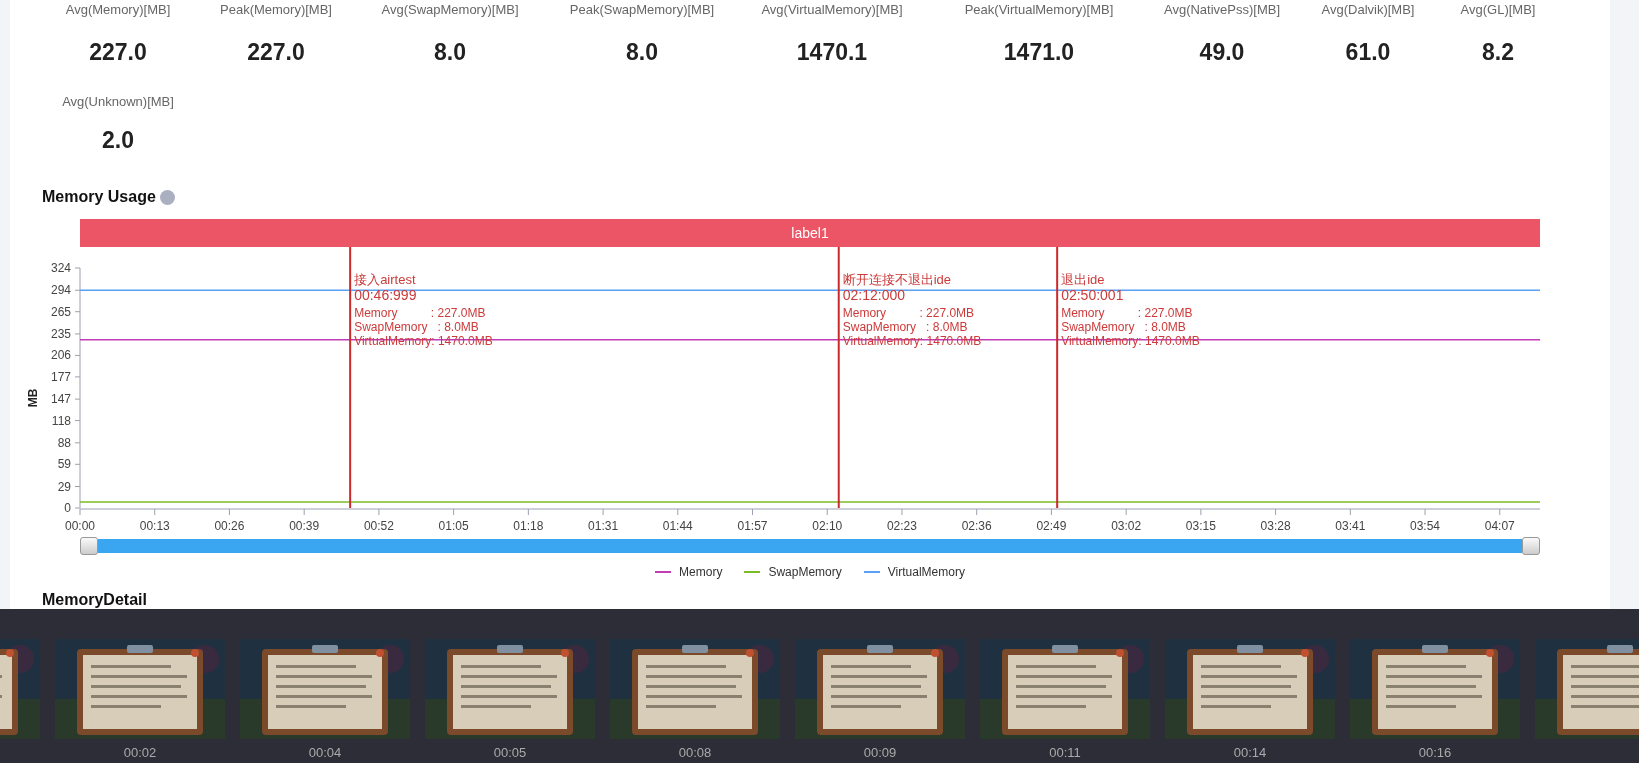  What do you see at coordinates (1250, 752) in the screenshot?
I see `frame-time: 00:14` at bounding box center [1250, 752].